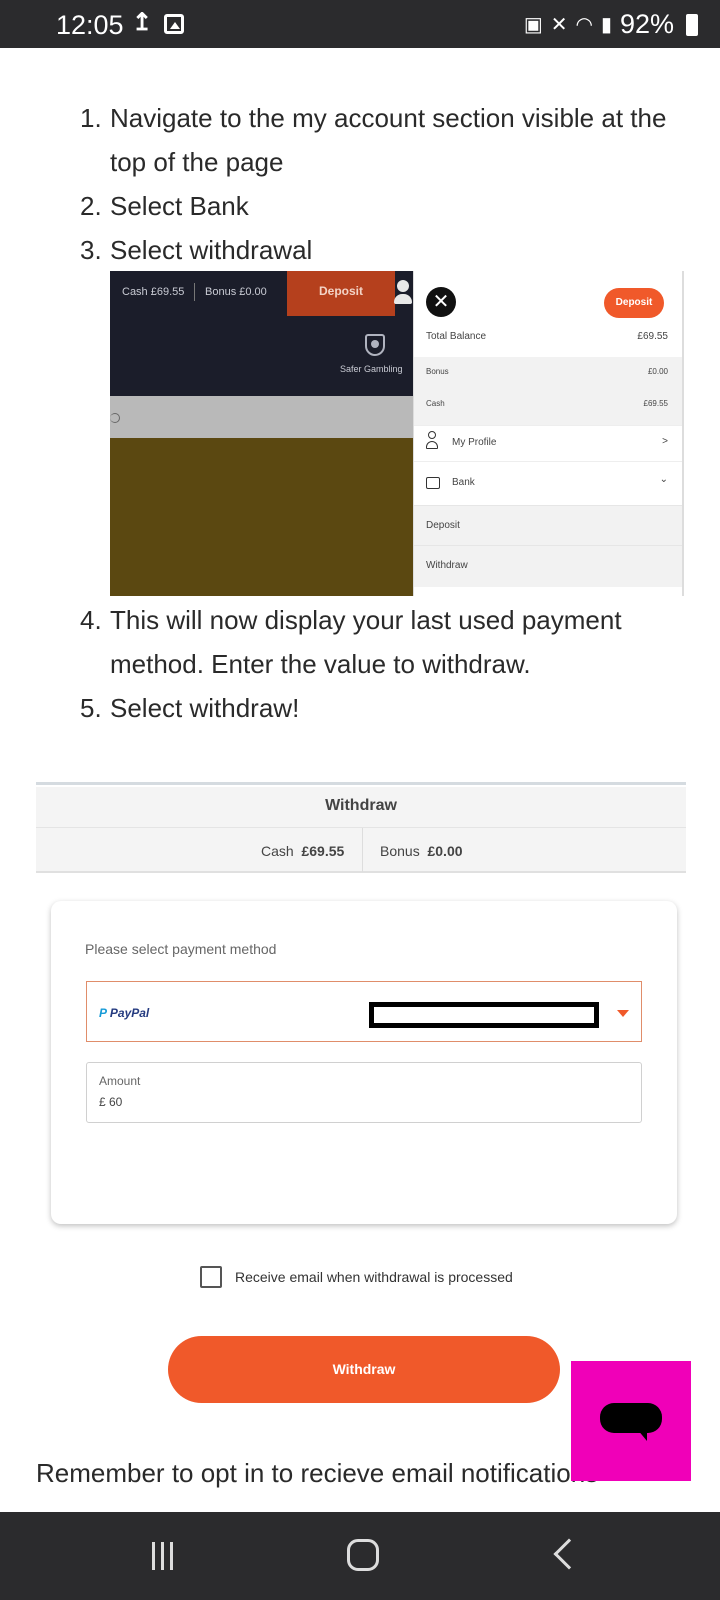  I want to click on paypal-text: PayPal, so click(129, 1013).